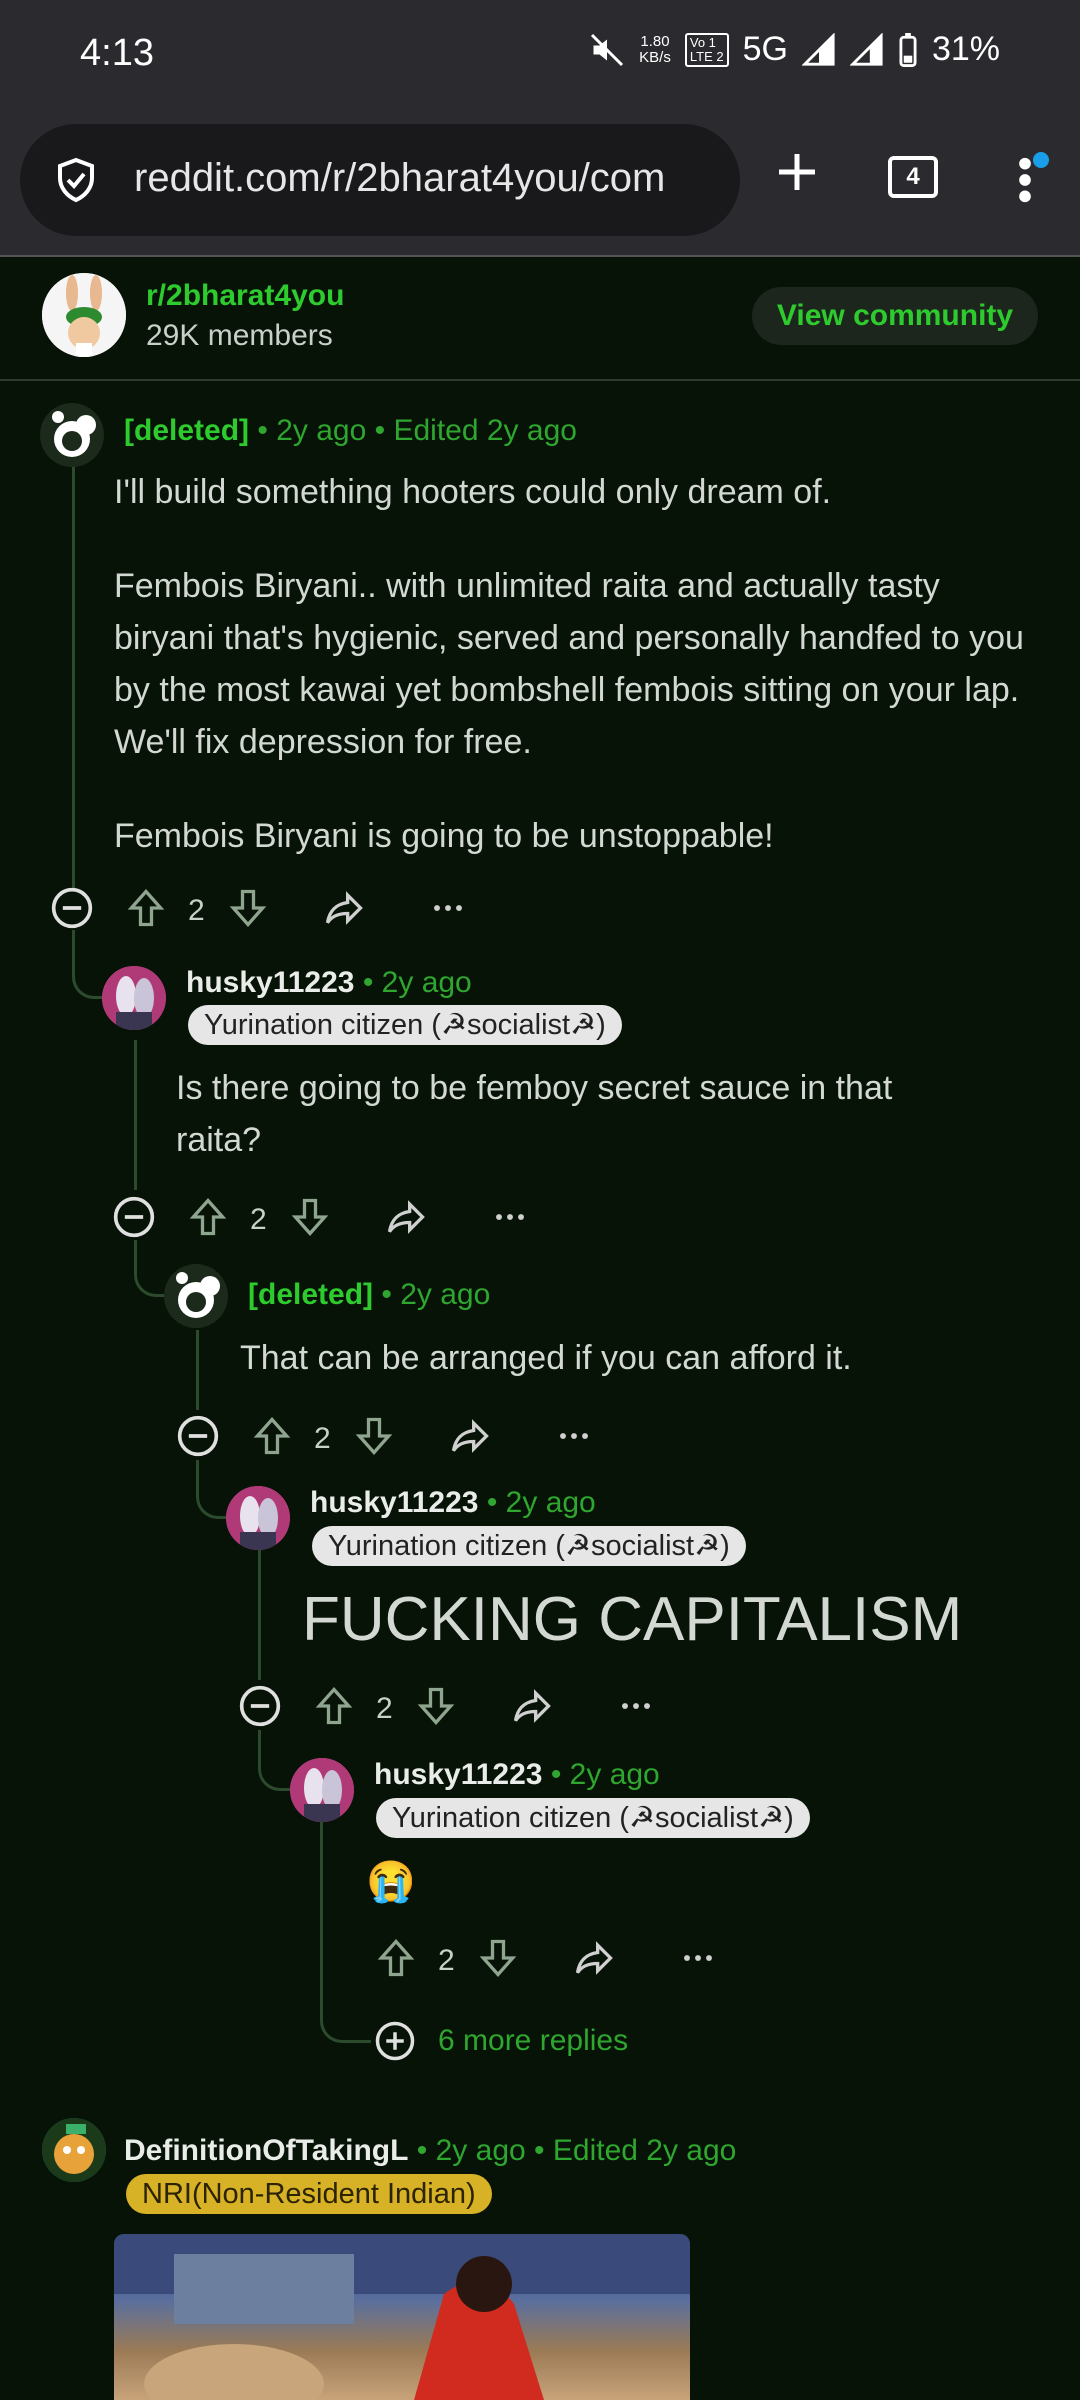 This screenshot has height=2400, width=1080. I want to click on address-bar: reddit.com/r/2bharat4you/com, so click(380, 180).